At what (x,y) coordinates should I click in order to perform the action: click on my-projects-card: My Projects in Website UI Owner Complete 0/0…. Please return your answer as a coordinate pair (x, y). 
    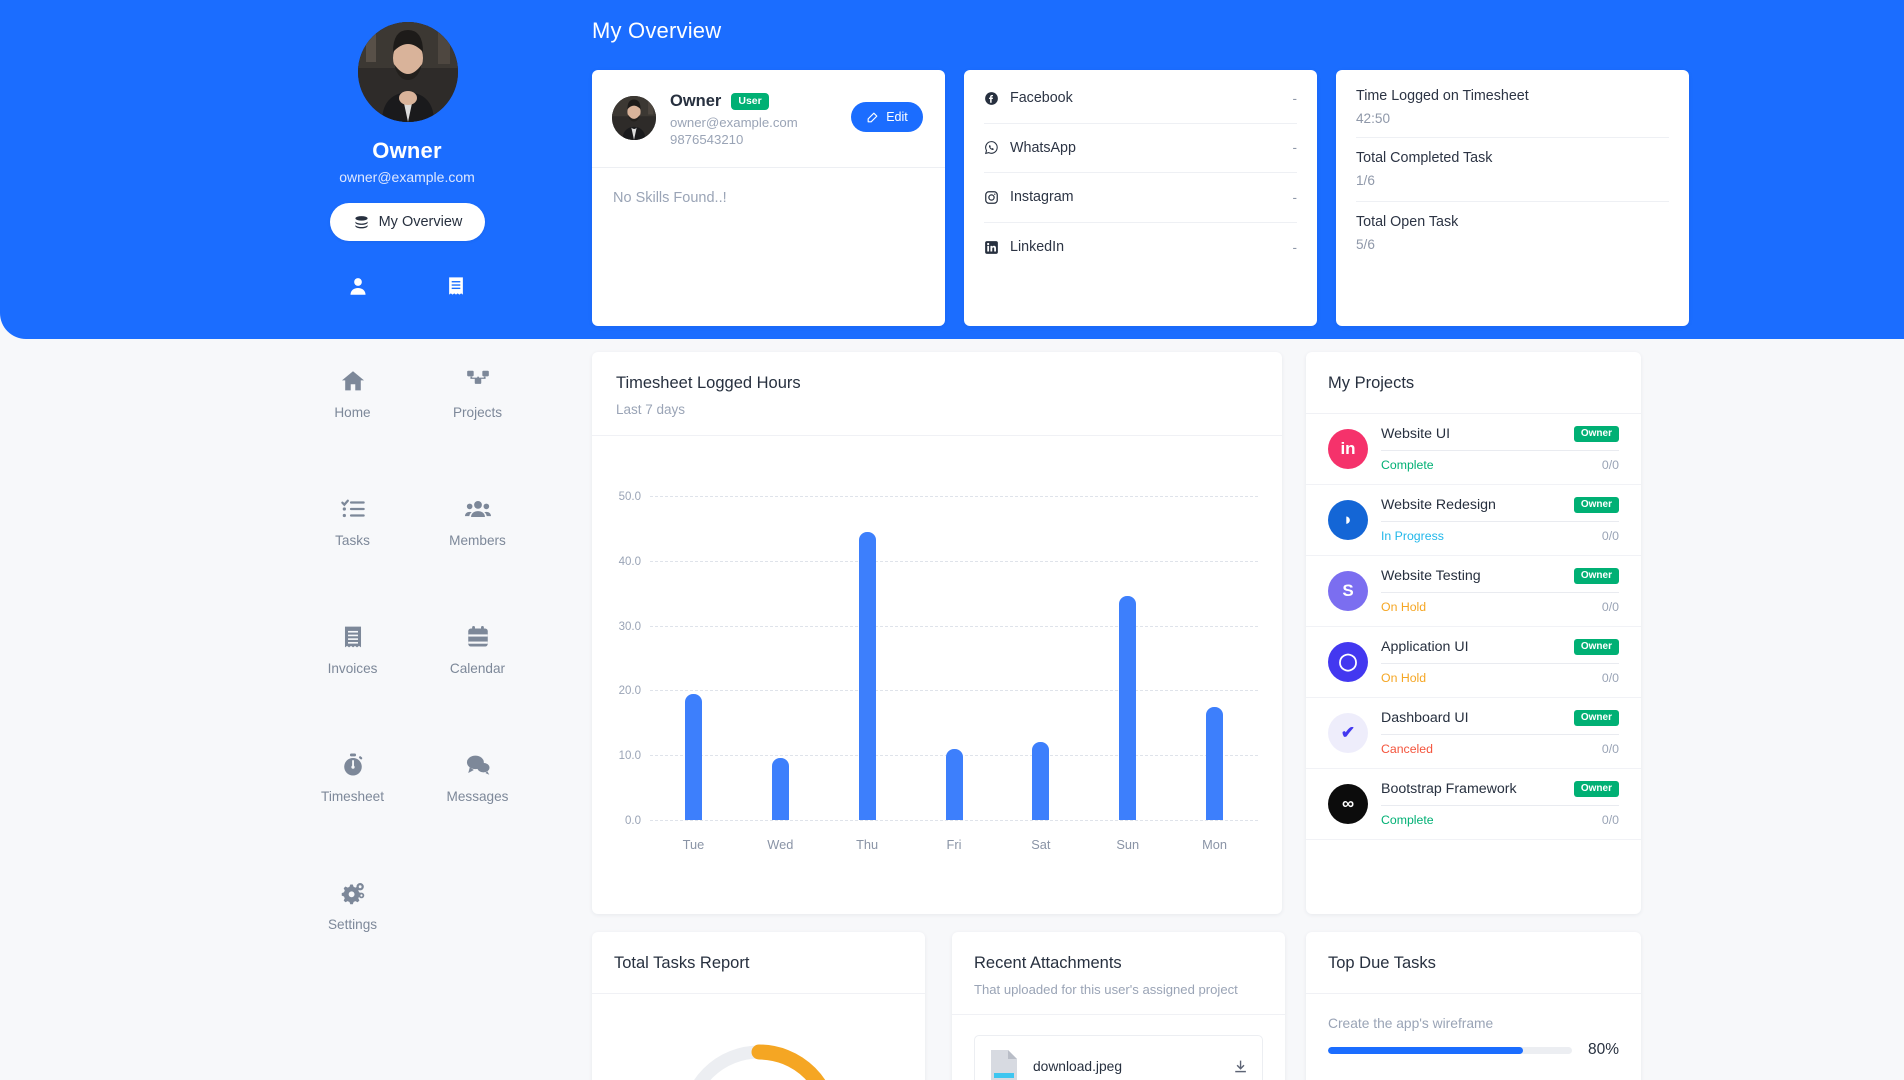
    Looking at the image, I should click on (1473, 633).